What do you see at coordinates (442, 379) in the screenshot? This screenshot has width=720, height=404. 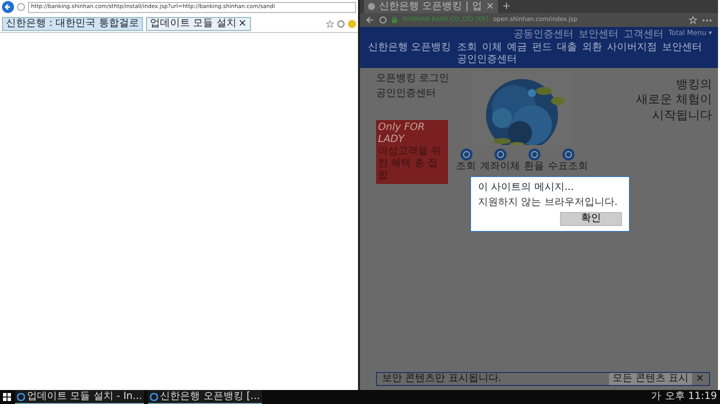 I see `info-message: 보안 콘텐츠만 표시됩니다.` at bounding box center [442, 379].